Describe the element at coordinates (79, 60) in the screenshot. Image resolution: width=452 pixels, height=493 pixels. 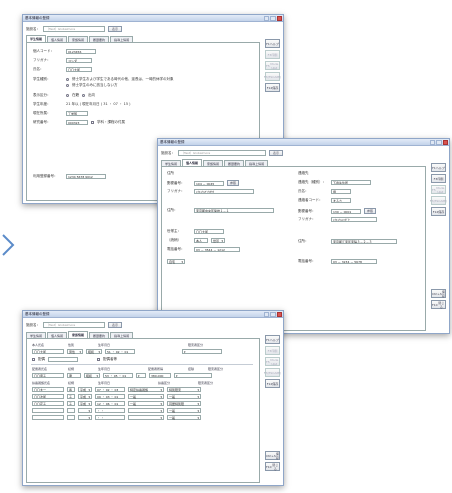
I see `kana-input: ヨシダ` at that location.